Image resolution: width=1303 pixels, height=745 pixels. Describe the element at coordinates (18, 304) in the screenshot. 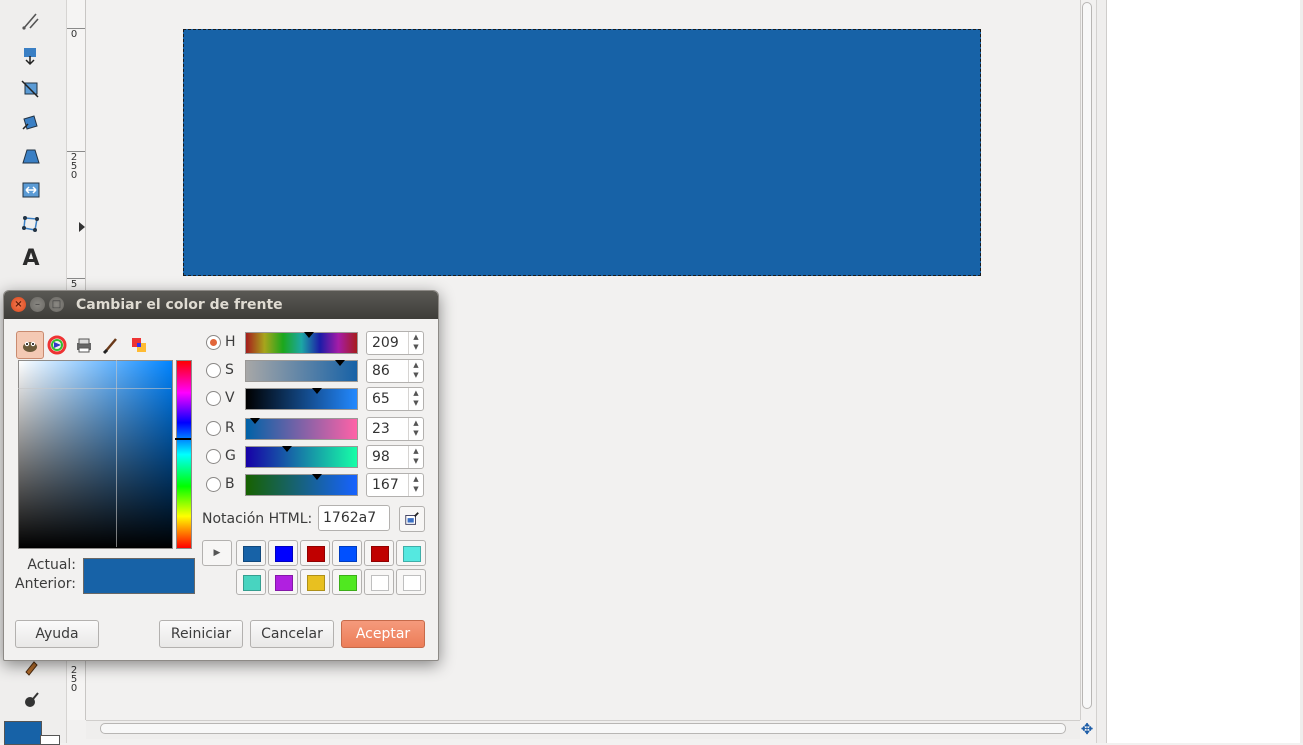

I see `close-icon: ×` at that location.